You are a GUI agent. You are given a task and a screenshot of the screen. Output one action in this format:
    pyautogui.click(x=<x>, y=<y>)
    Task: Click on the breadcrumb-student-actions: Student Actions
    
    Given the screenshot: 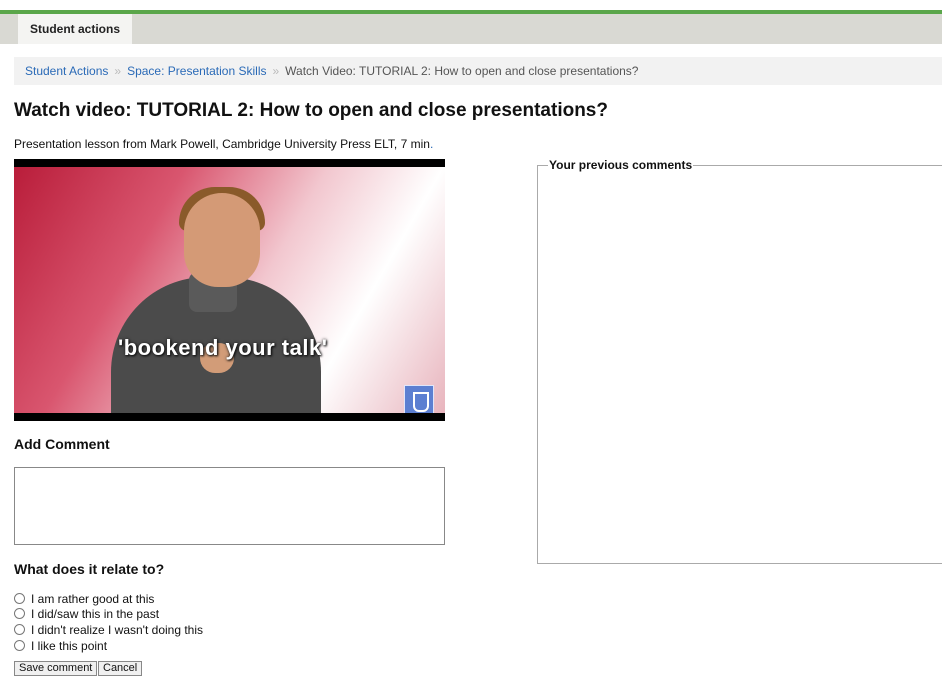 What is the action you would take?
    pyautogui.click(x=66, y=71)
    